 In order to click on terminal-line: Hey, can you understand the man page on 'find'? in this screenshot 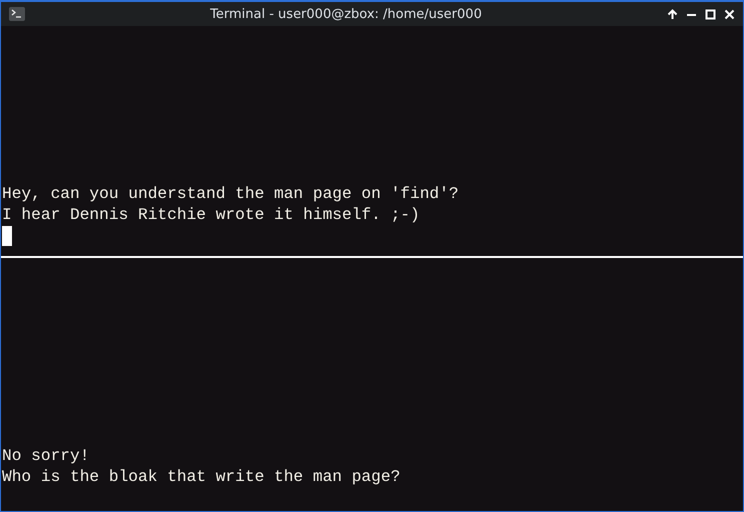, I will do `click(231, 194)`.